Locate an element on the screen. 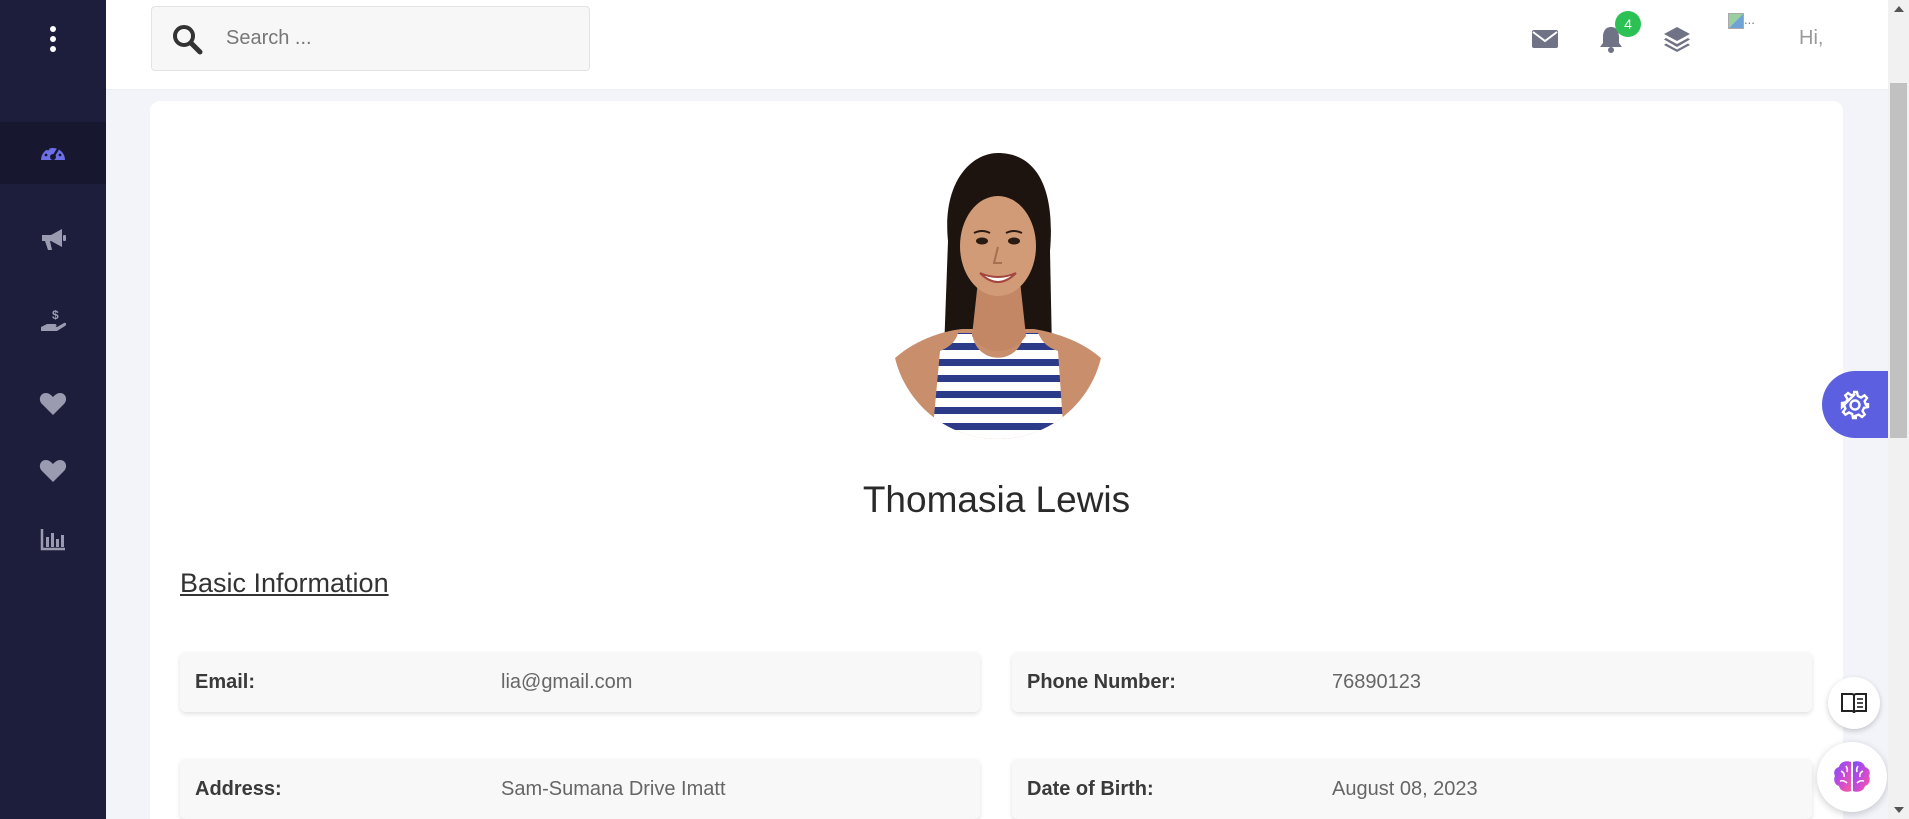 The width and height of the screenshot is (1909, 819). dob-value: August 08, 2023 is located at coordinates (1405, 789).